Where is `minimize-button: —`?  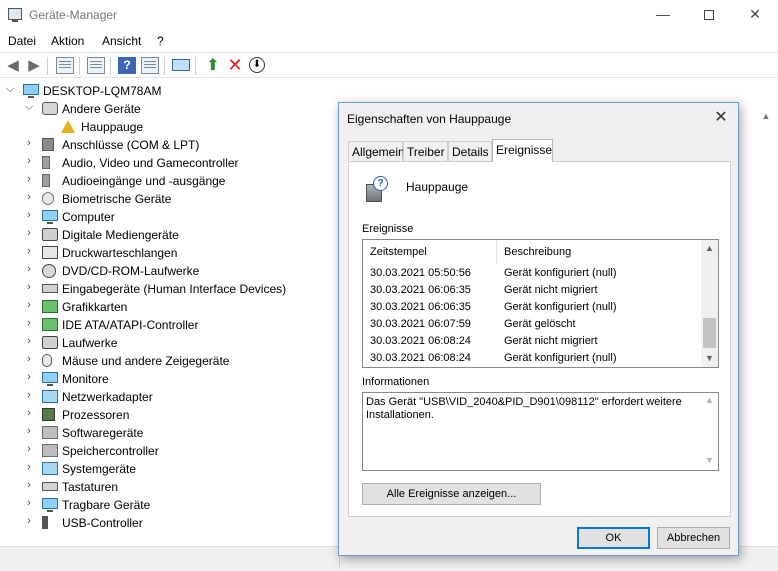
minimize-button: — is located at coordinates (663, 15).